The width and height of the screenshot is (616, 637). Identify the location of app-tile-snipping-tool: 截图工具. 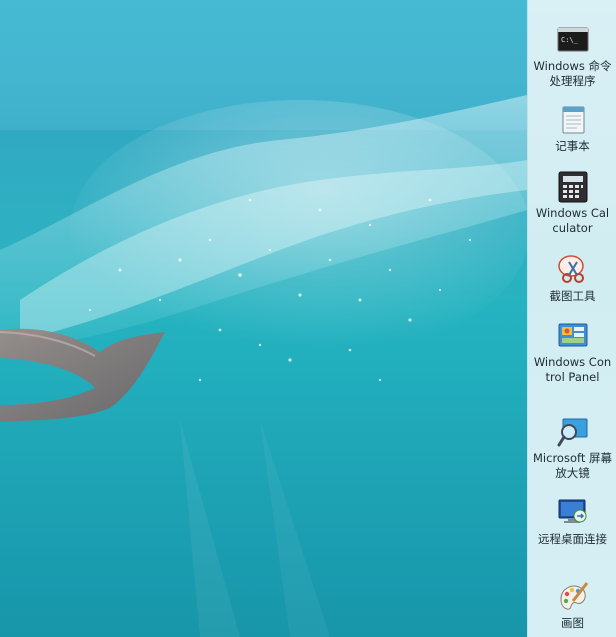
(572, 279).